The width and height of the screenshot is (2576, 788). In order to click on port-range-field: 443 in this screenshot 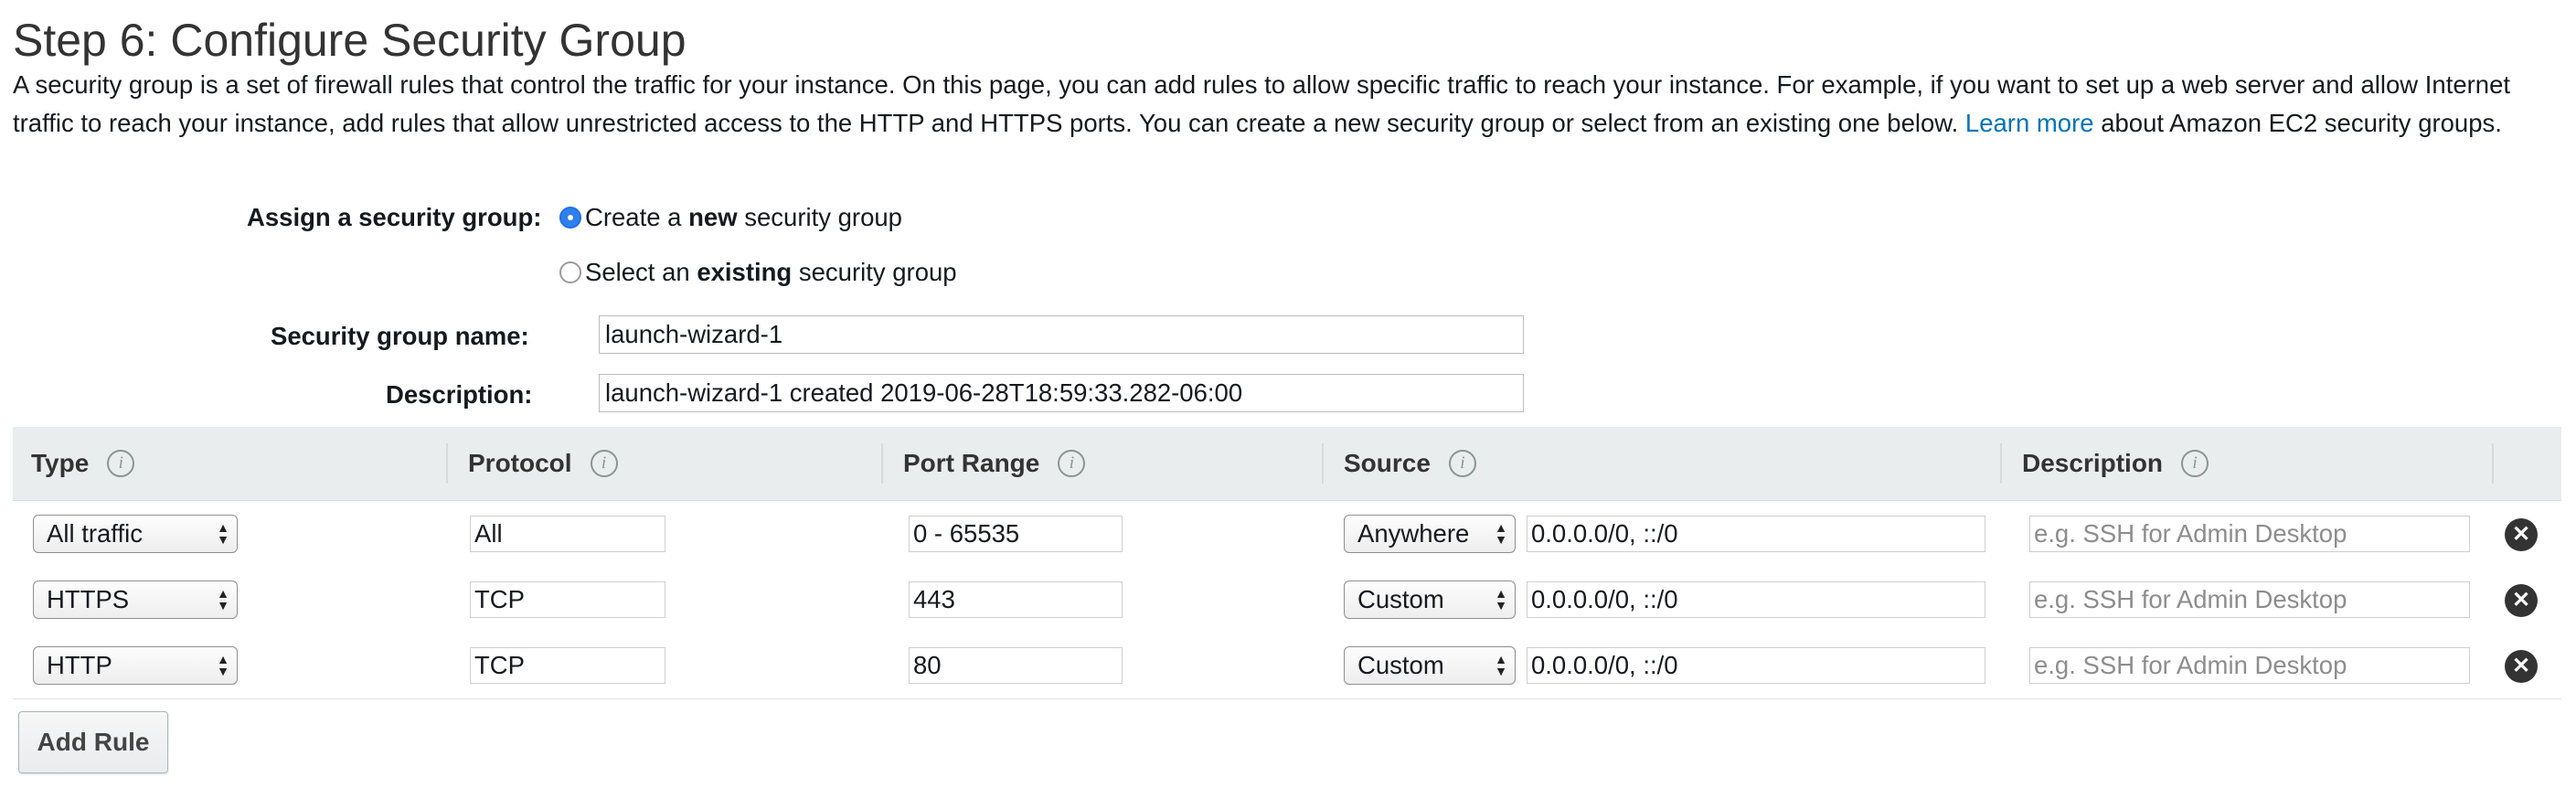, I will do `click(1016, 599)`.